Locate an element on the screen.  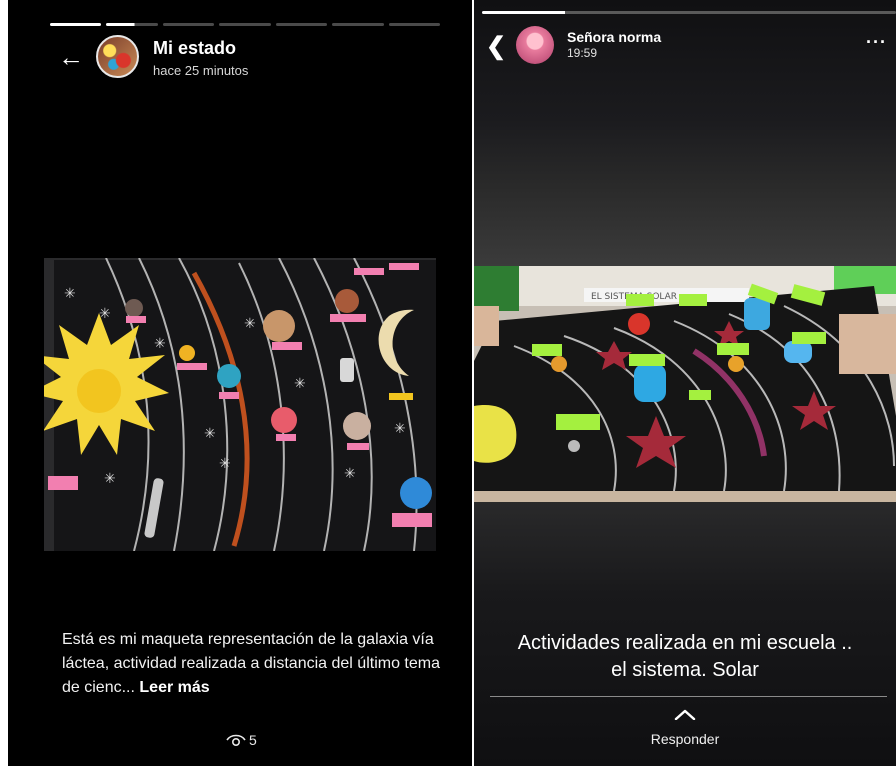
story-timestamp: 19:59 is located at coordinates (582, 53).